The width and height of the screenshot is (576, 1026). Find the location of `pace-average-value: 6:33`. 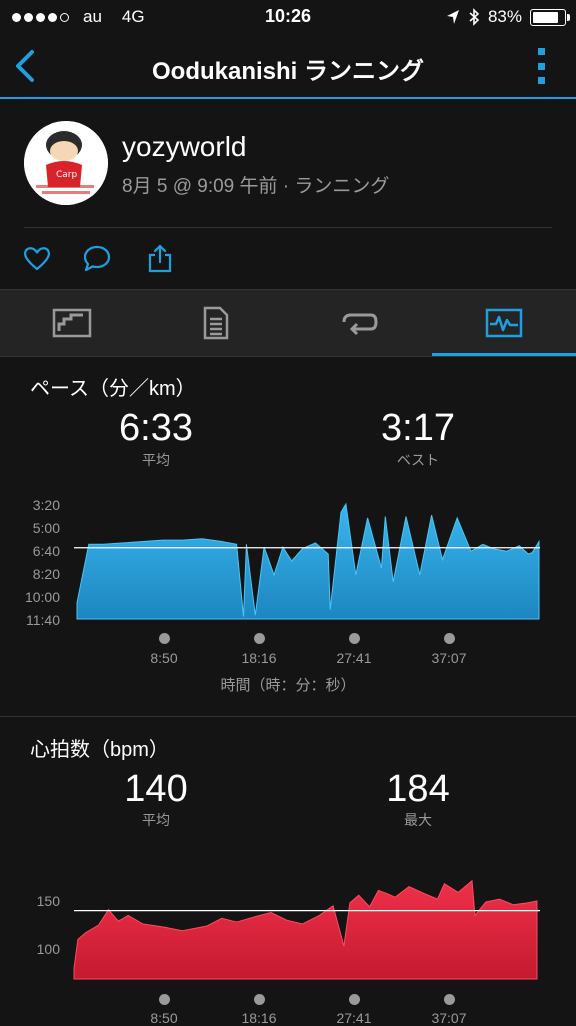

pace-average-value: 6:33 is located at coordinates (156, 428).